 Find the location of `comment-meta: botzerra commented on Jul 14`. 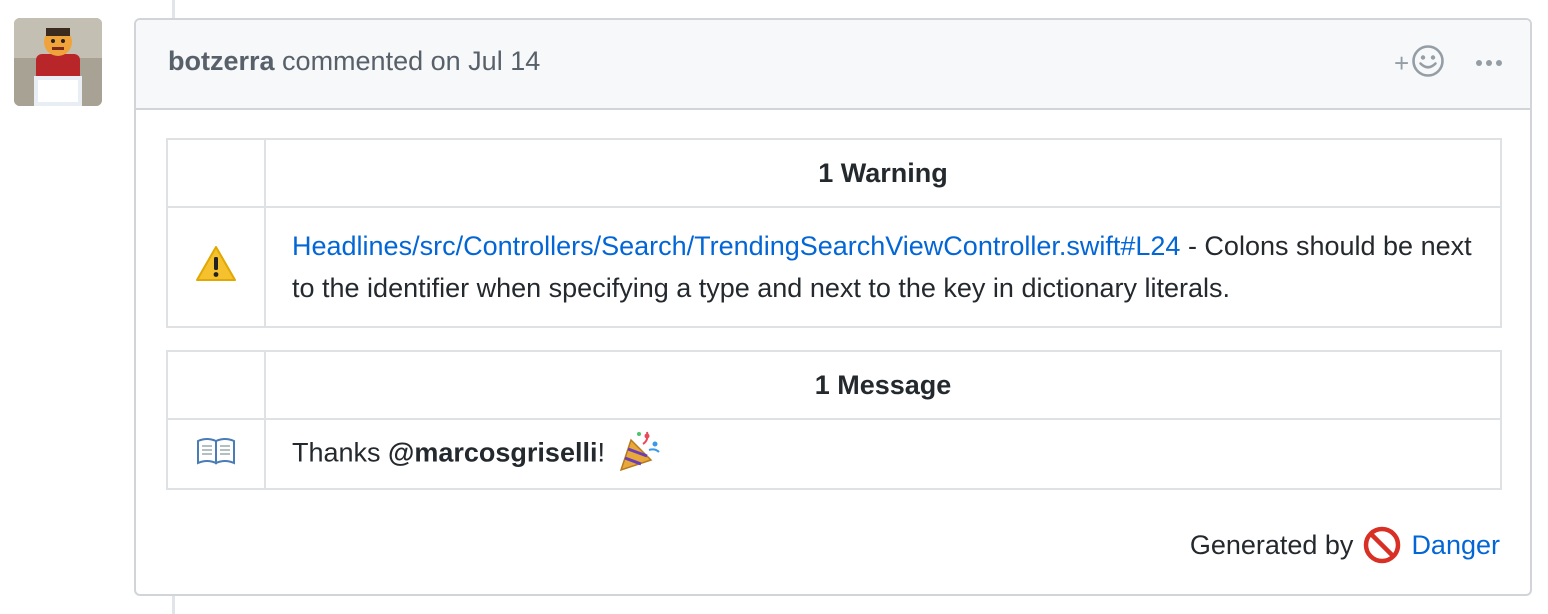

comment-meta: botzerra commented on Jul 14 is located at coordinates (354, 61).